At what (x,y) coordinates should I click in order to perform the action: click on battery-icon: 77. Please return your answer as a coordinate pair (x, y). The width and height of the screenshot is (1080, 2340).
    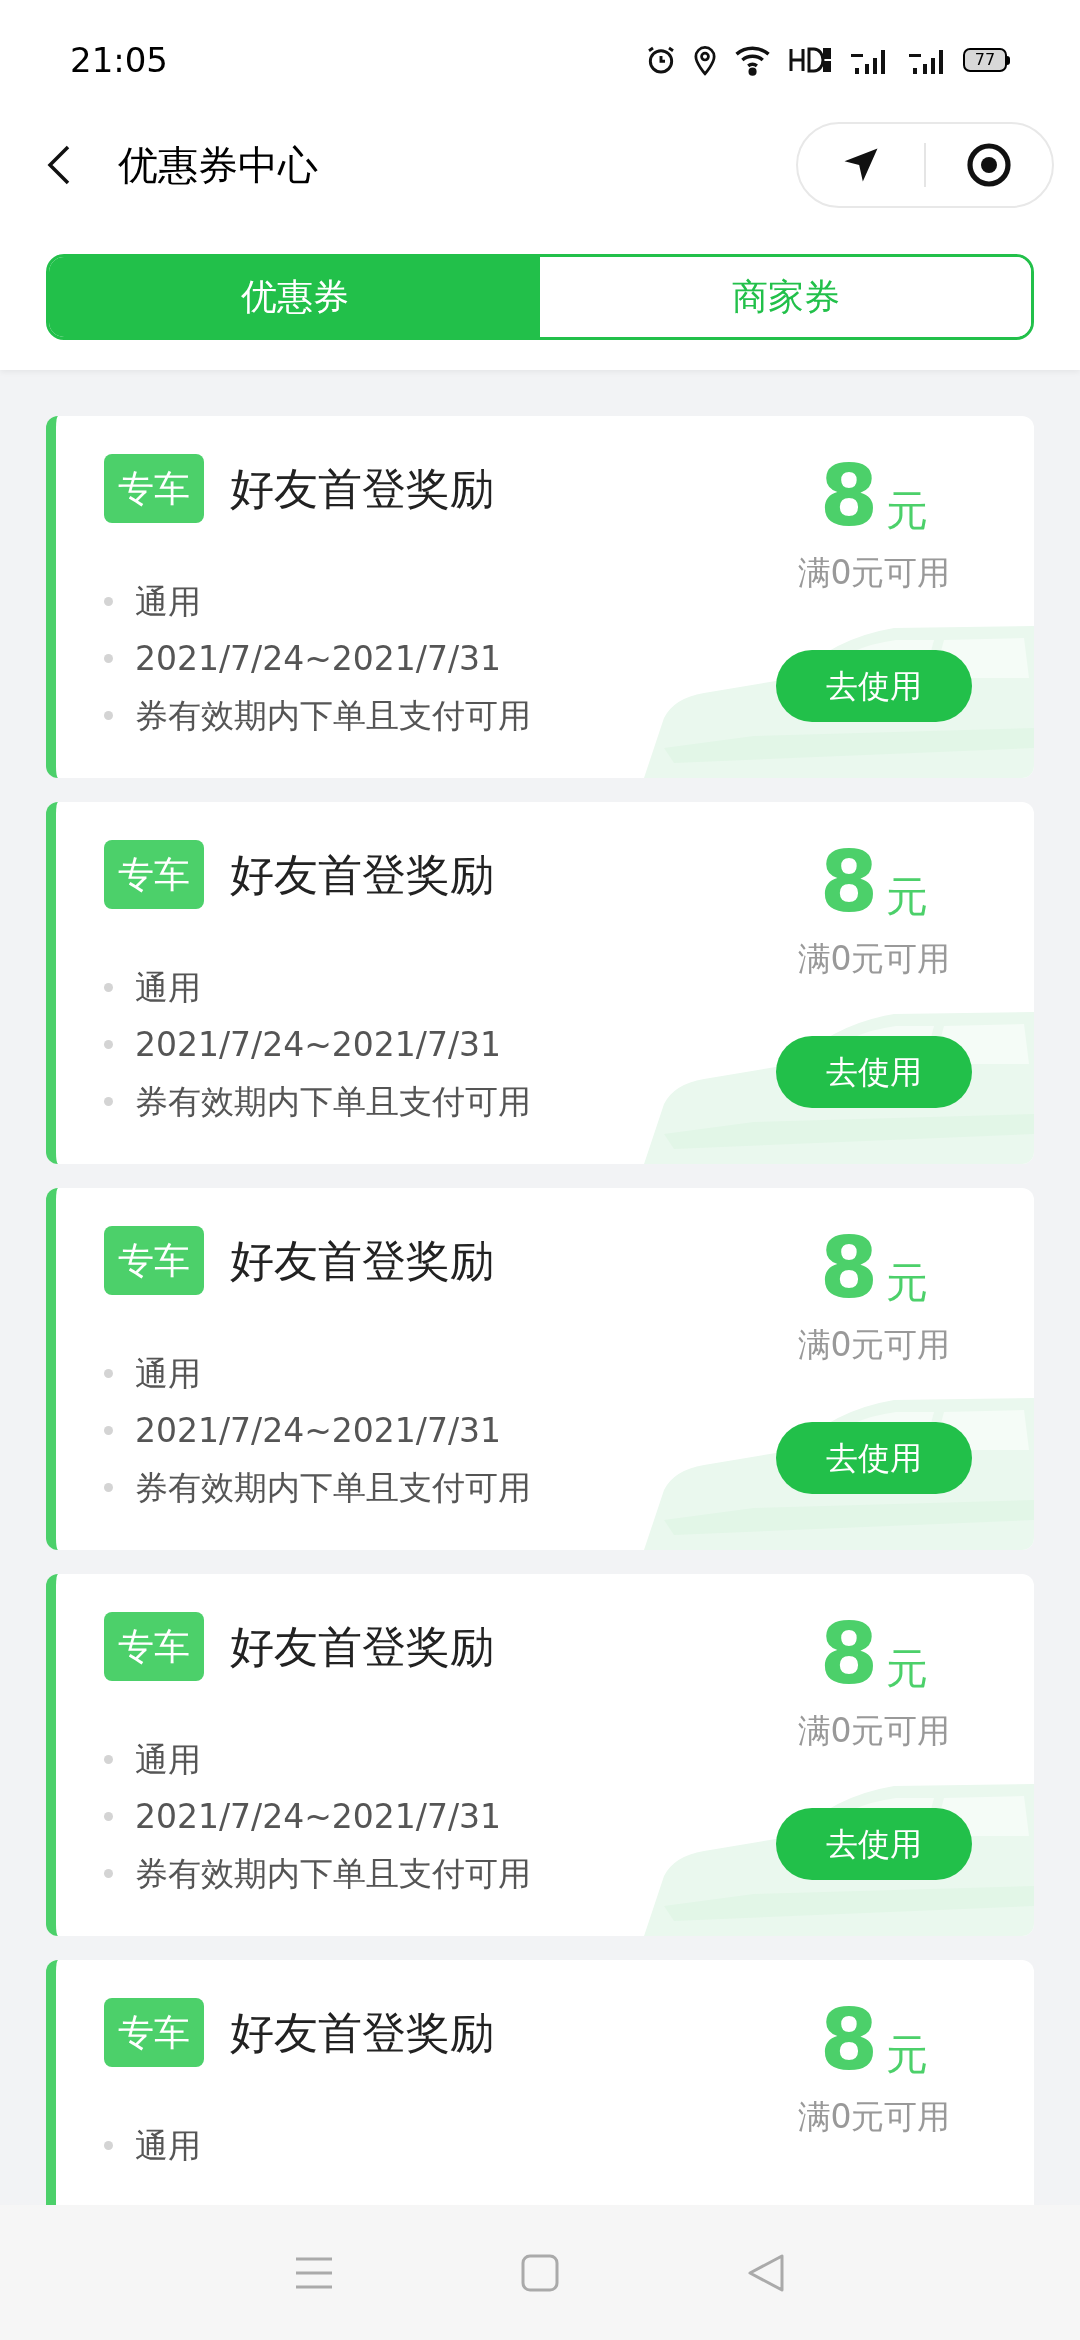
    Looking at the image, I should click on (986, 60).